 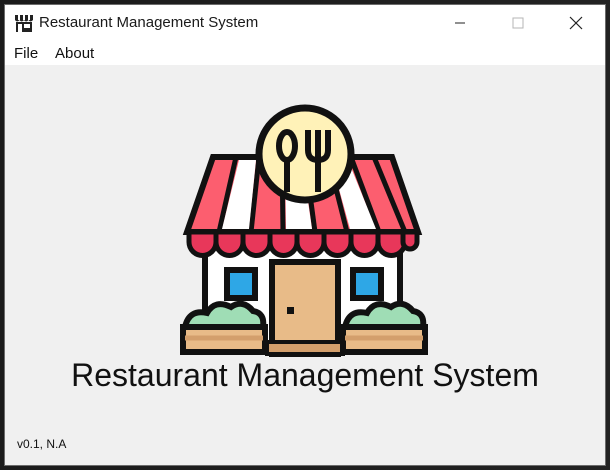 I want to click on maximize-icon, so click(x=518, y=23).